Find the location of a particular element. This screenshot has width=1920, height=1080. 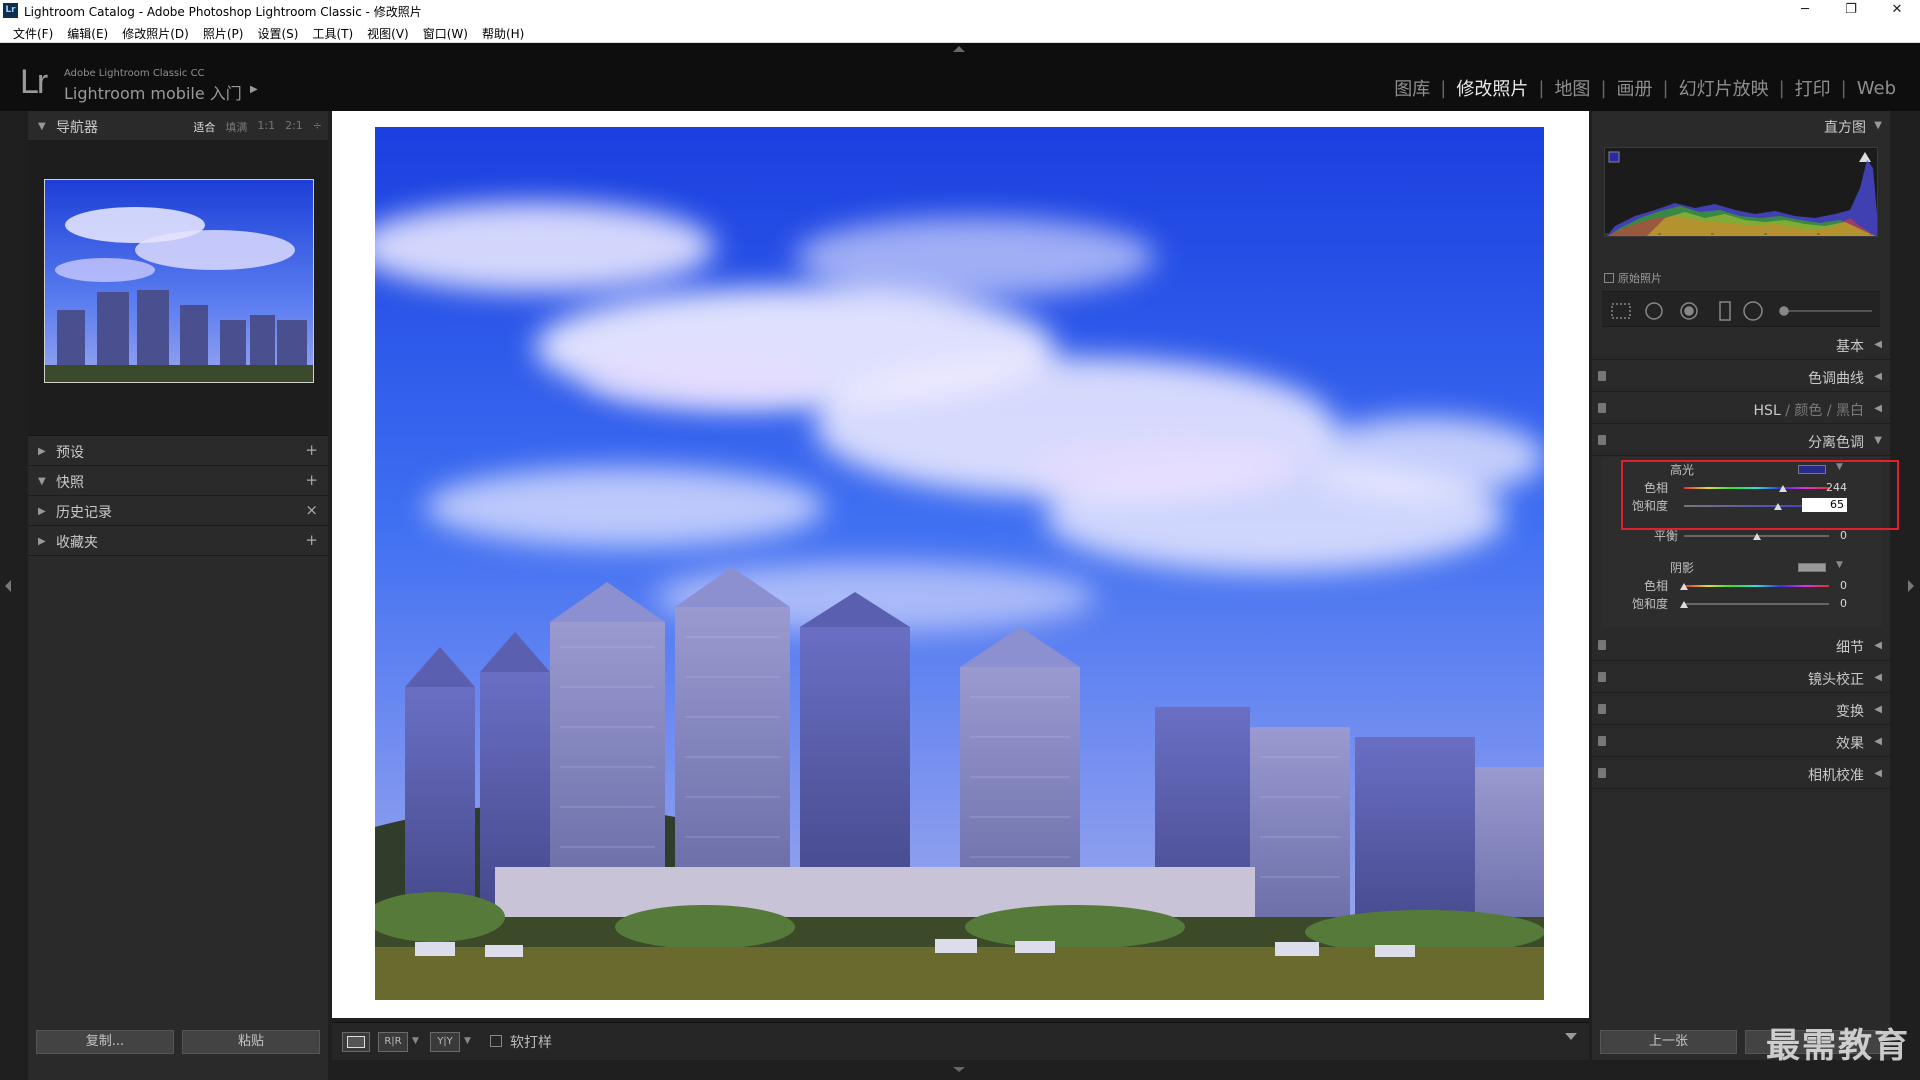

crop-tool-icon is located at coordinates (1621, 310).